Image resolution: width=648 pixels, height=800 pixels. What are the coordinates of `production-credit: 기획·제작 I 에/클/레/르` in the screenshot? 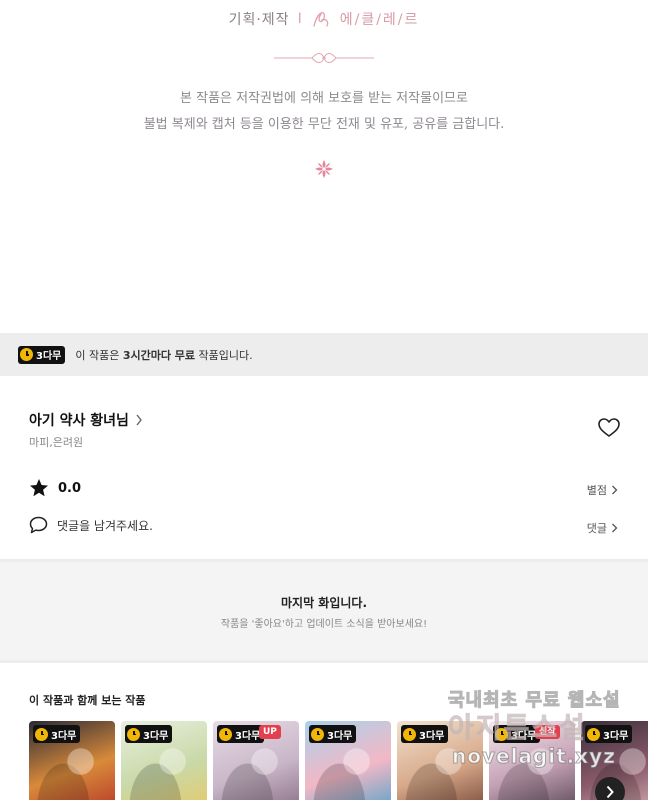 It's located at (324, 19).